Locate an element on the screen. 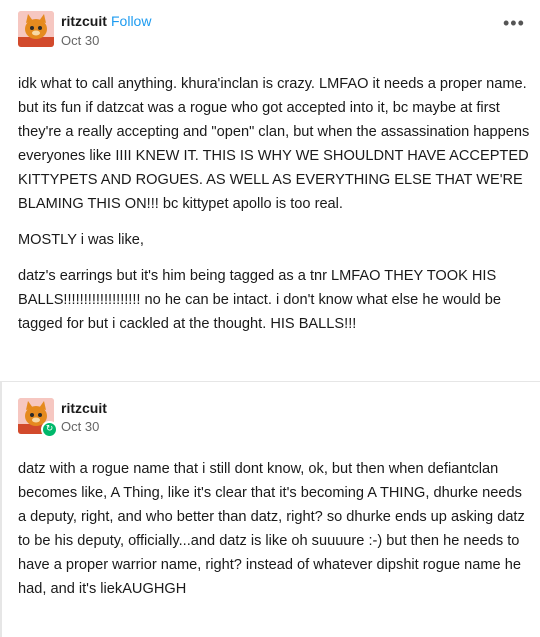  avatar is located at coordinates (36, 29).